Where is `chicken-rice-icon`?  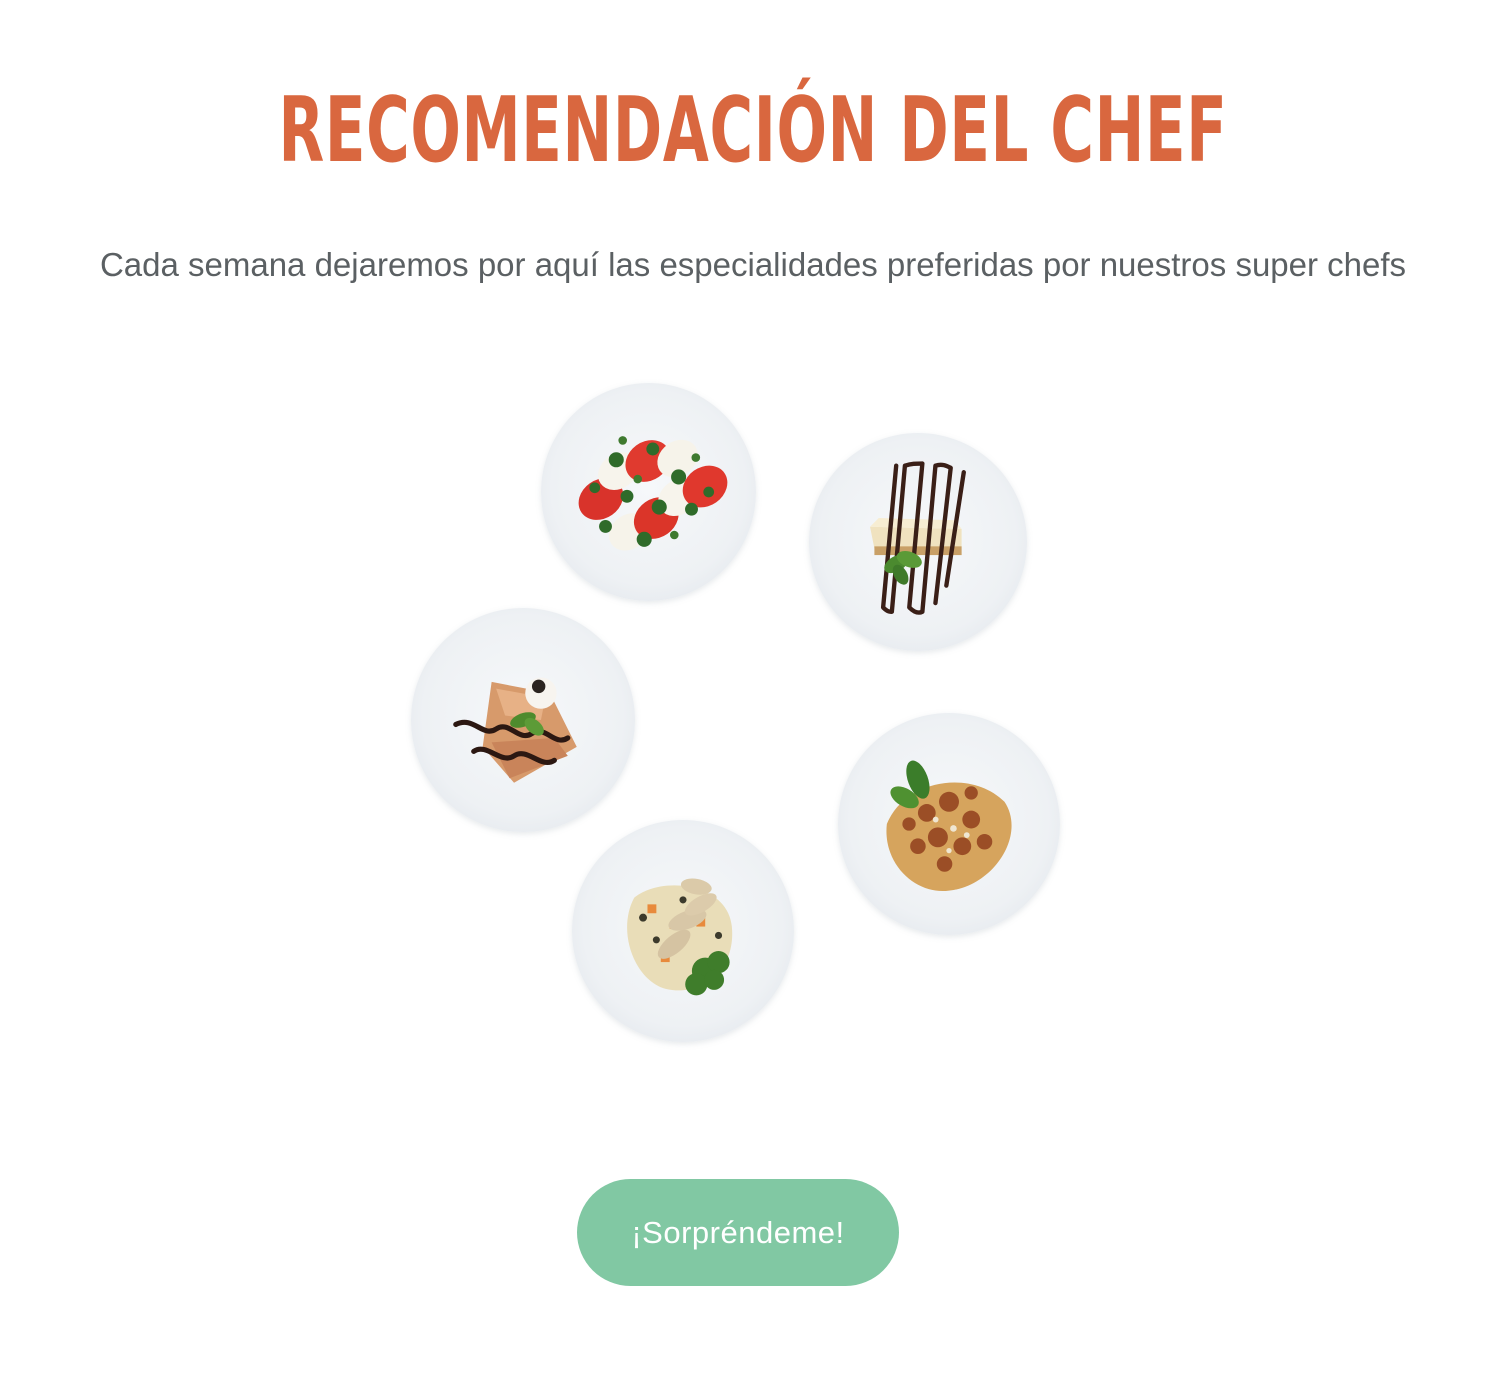 chicken-rice-icon is located at coordinates (680, 937).